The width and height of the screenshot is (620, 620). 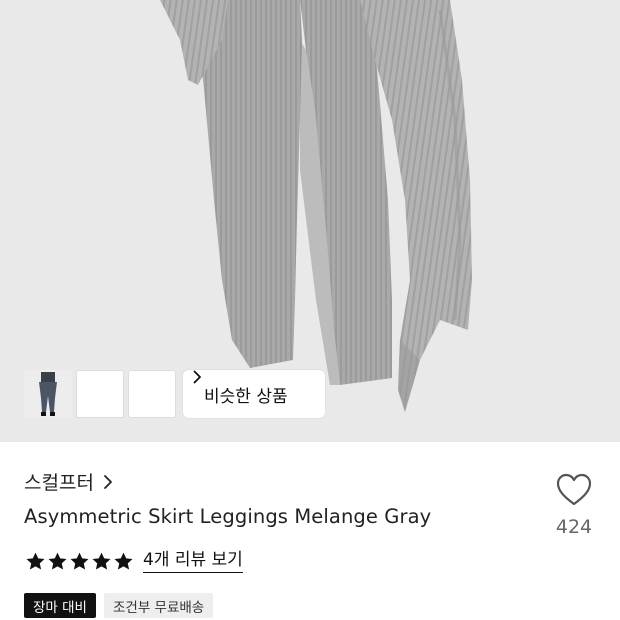 I want to click on similar-products-button: 비슷한 상품, so click(x=254, y=394).